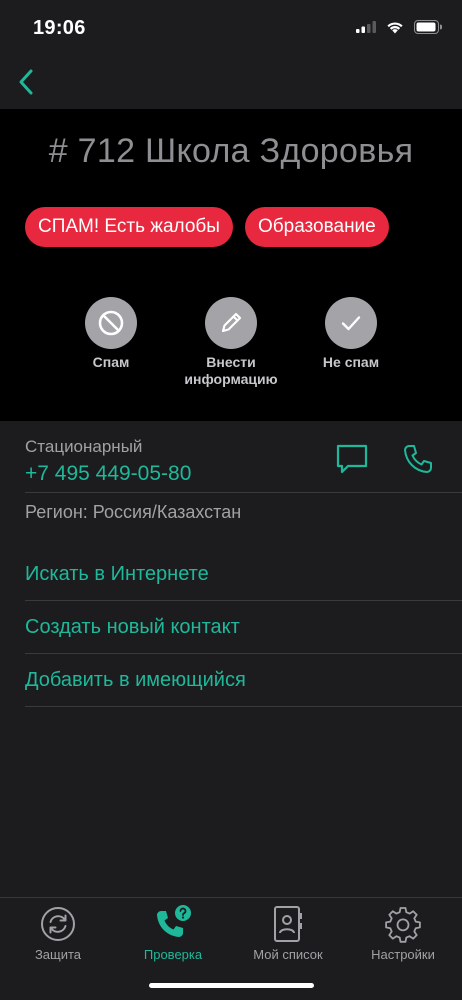 This screenshot has height=1000, width=462. I want to click on region-text: Регион: Россия/Казахстан, so click(133, 512).